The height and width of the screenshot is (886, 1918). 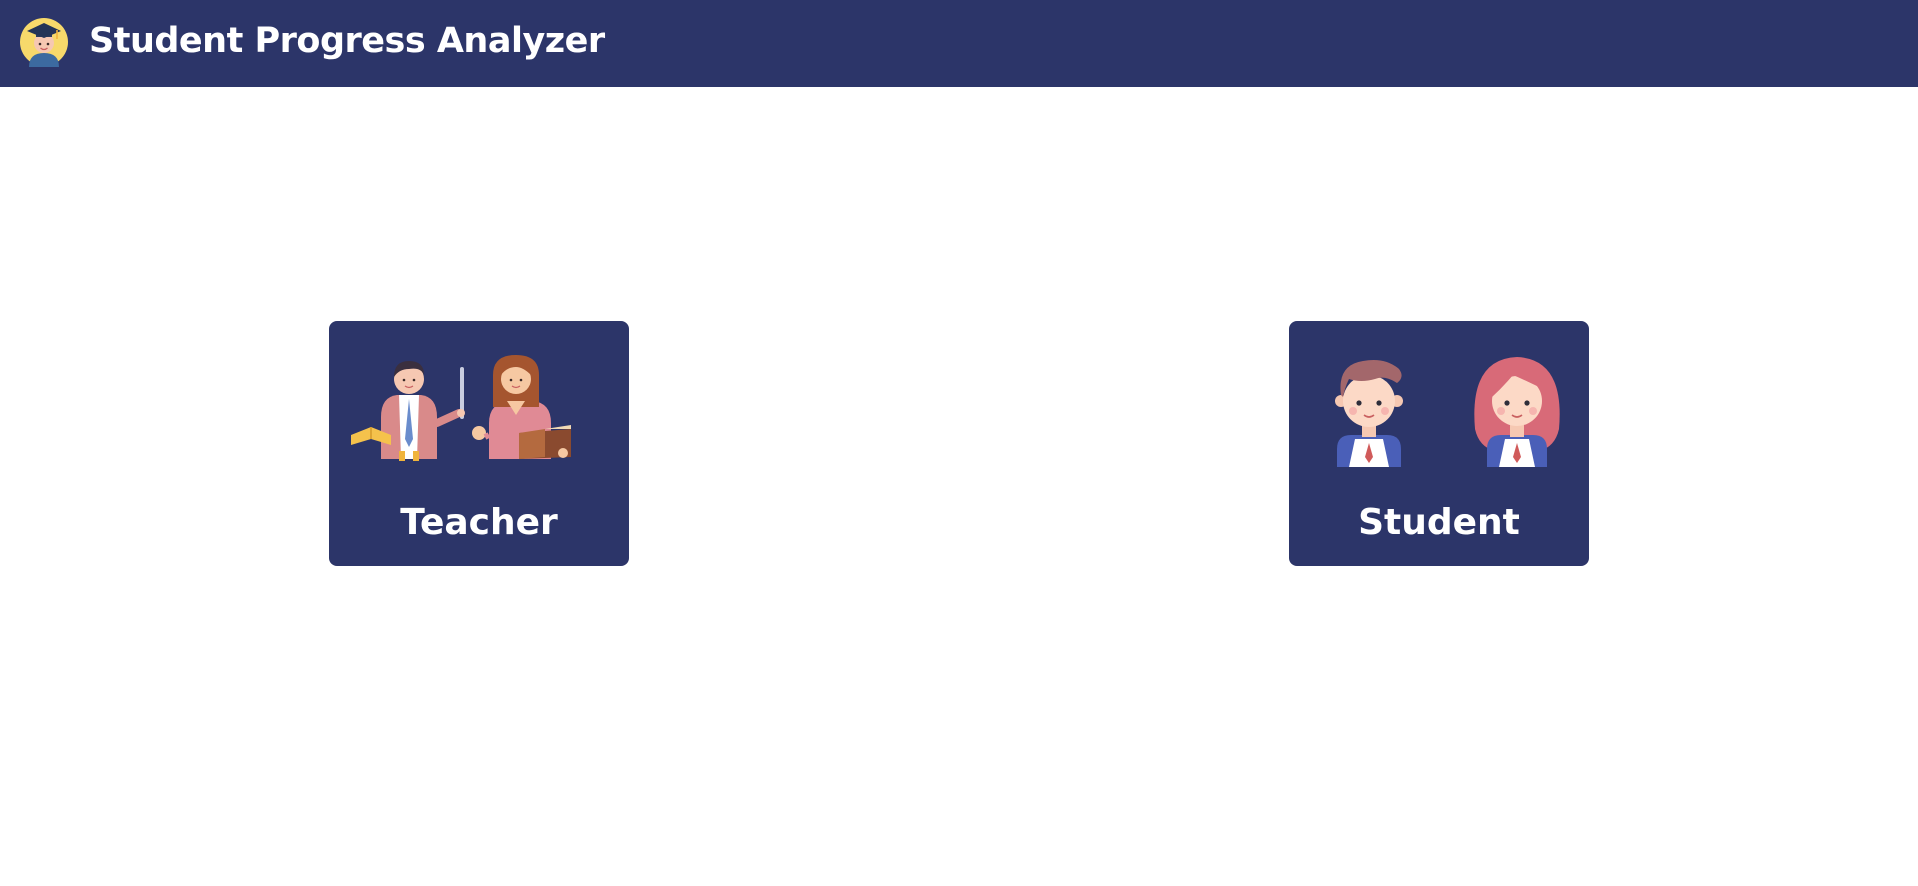 What do you see at coordinates (1447, 412) in the screenshot?
I see `students-illustration-icon` at bounding box center [1447, 412].